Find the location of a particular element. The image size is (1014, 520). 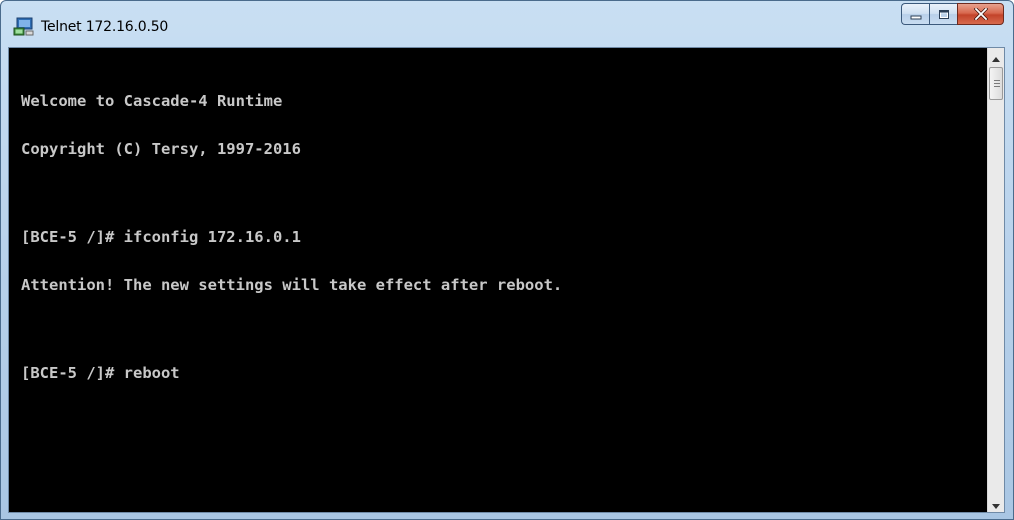

caption-buttons is located at coordinates (952, 15).